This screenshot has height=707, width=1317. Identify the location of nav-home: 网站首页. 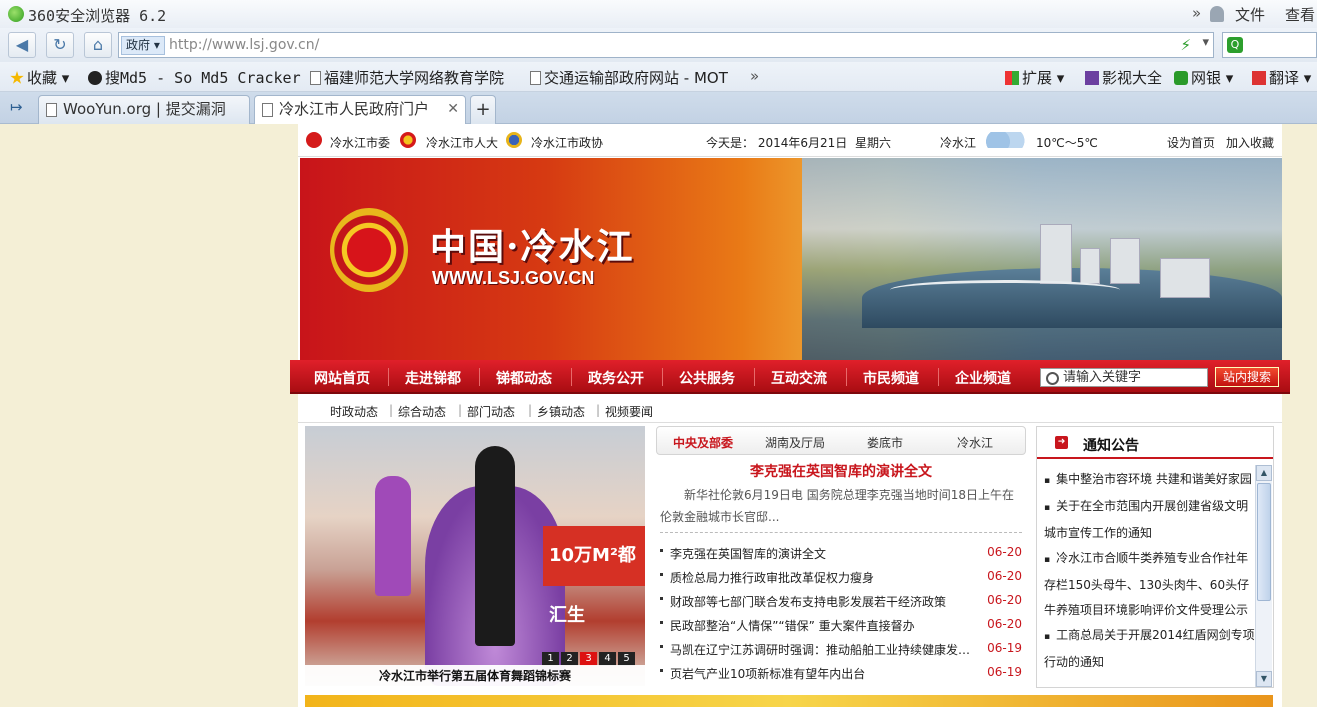
(342, 378).